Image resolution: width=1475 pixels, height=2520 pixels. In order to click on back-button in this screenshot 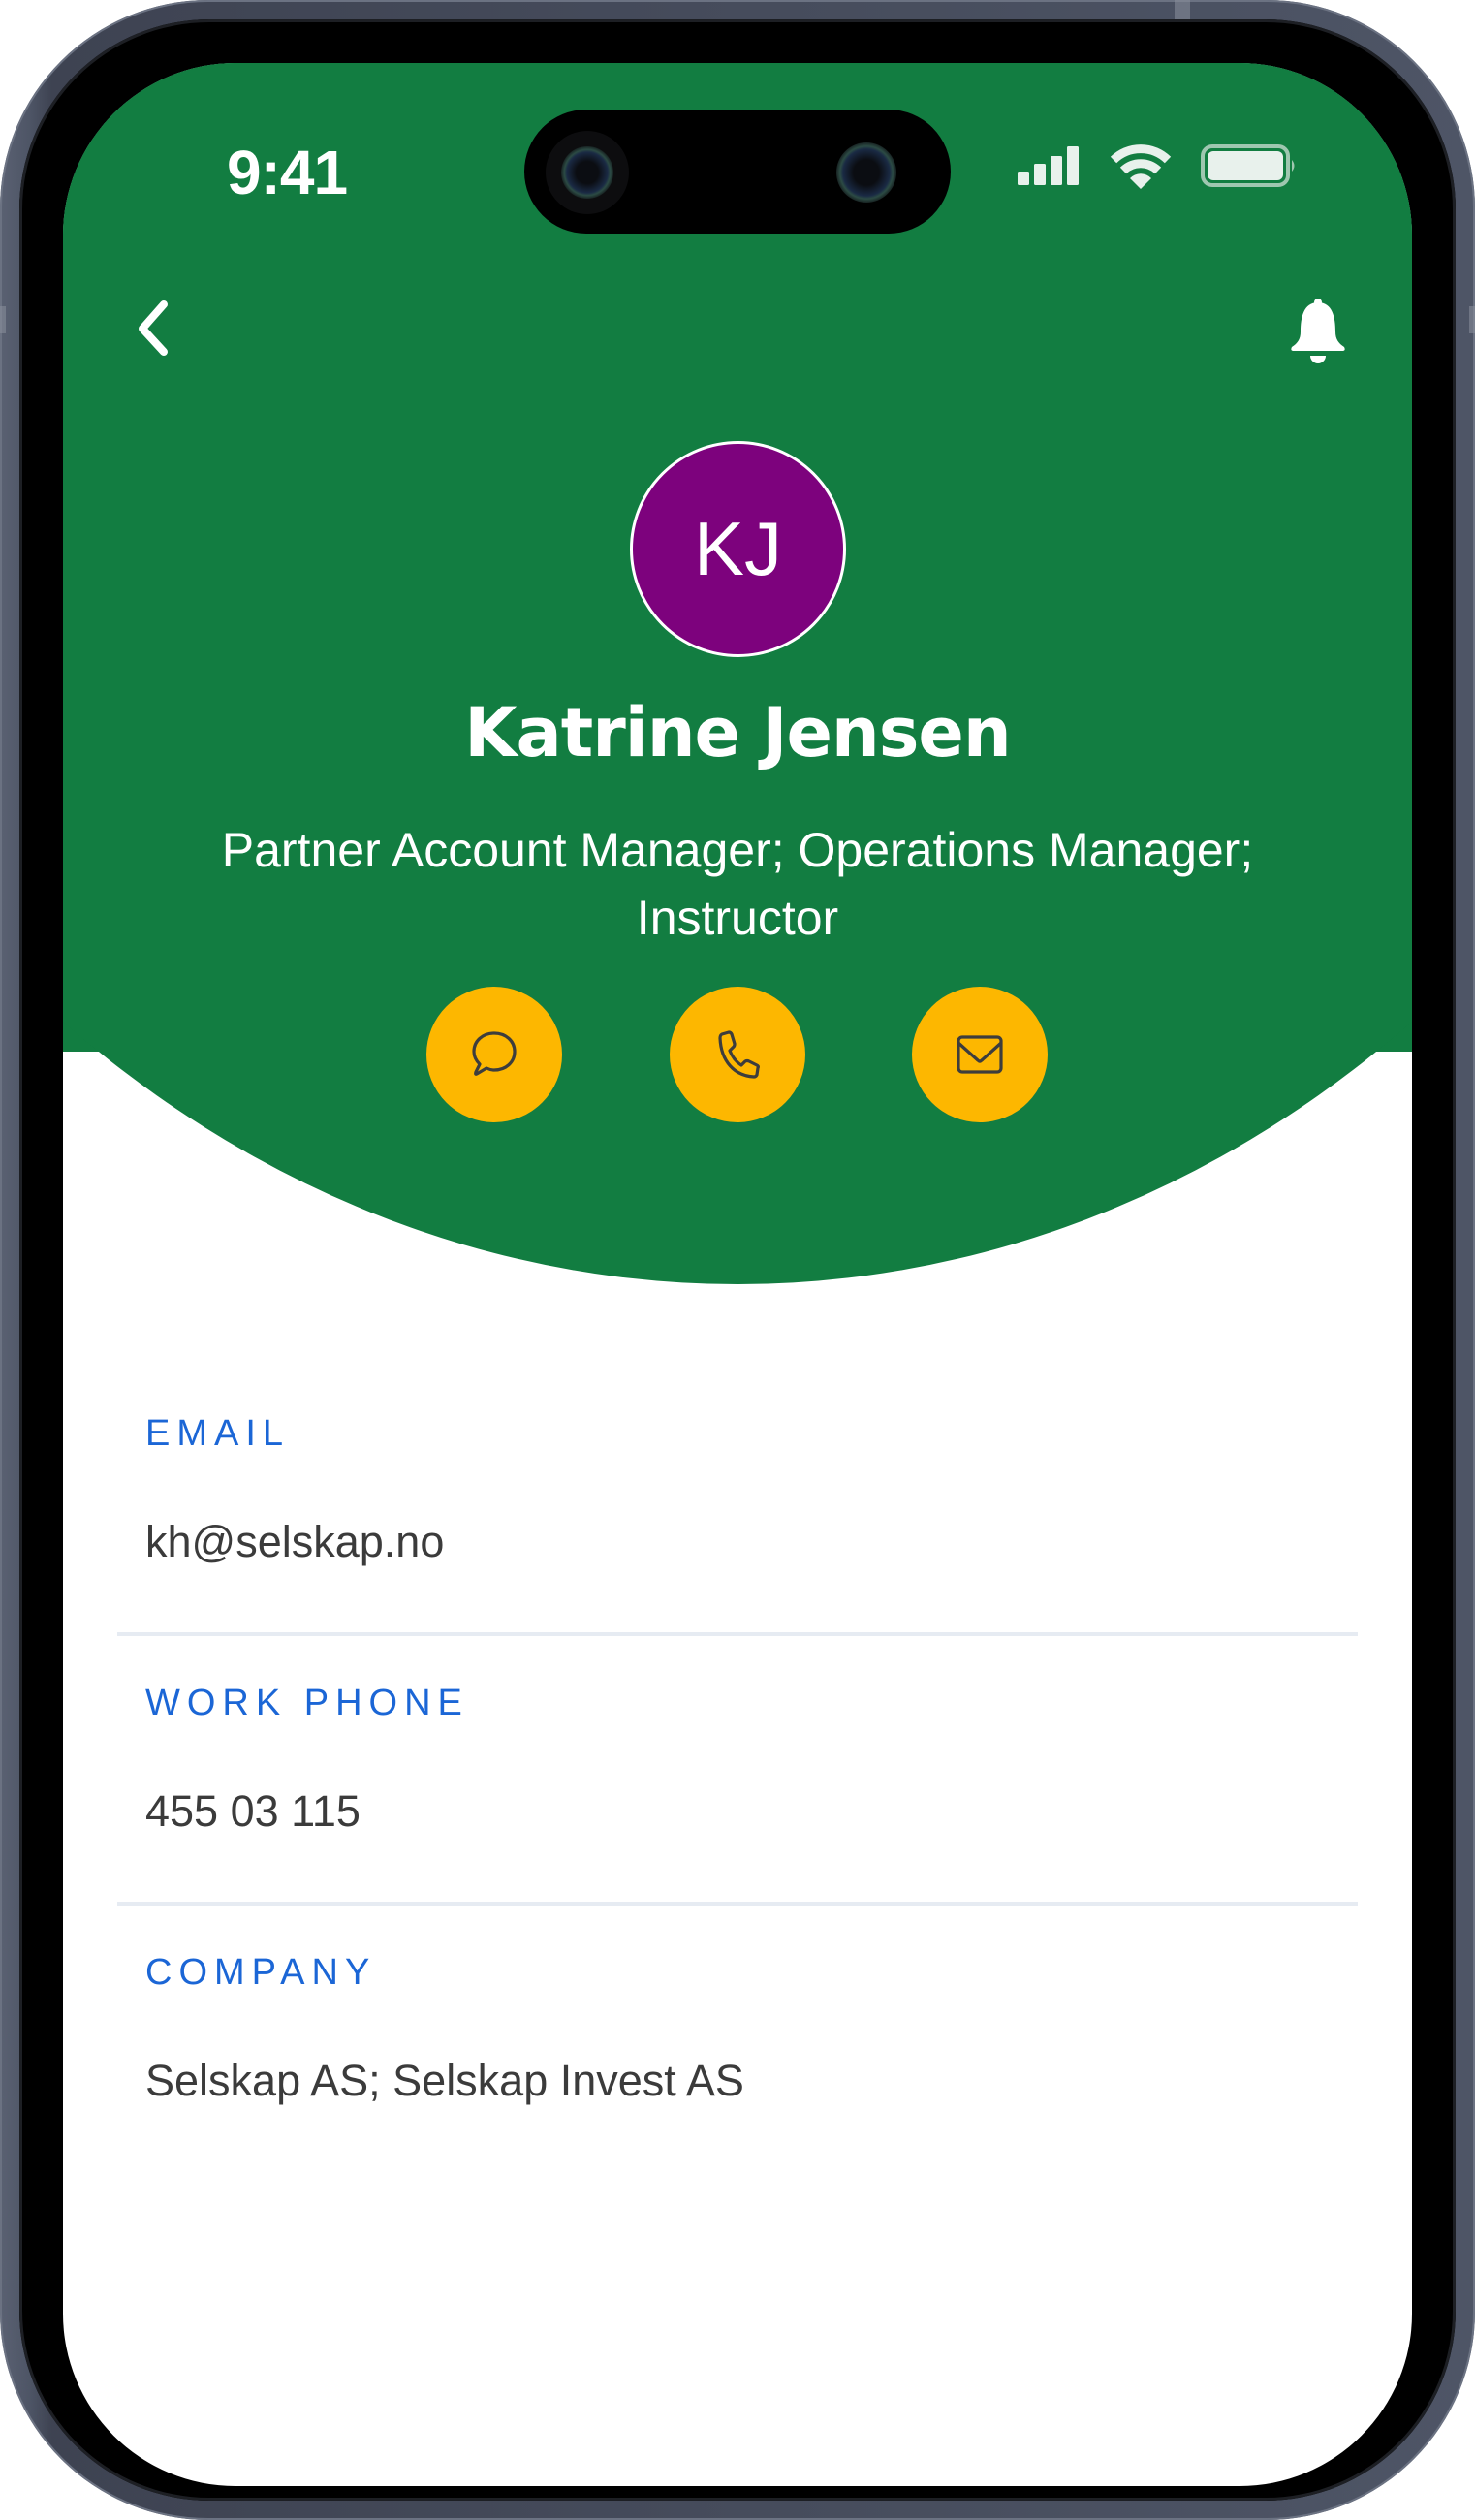, I will do `click(156, 327)`.